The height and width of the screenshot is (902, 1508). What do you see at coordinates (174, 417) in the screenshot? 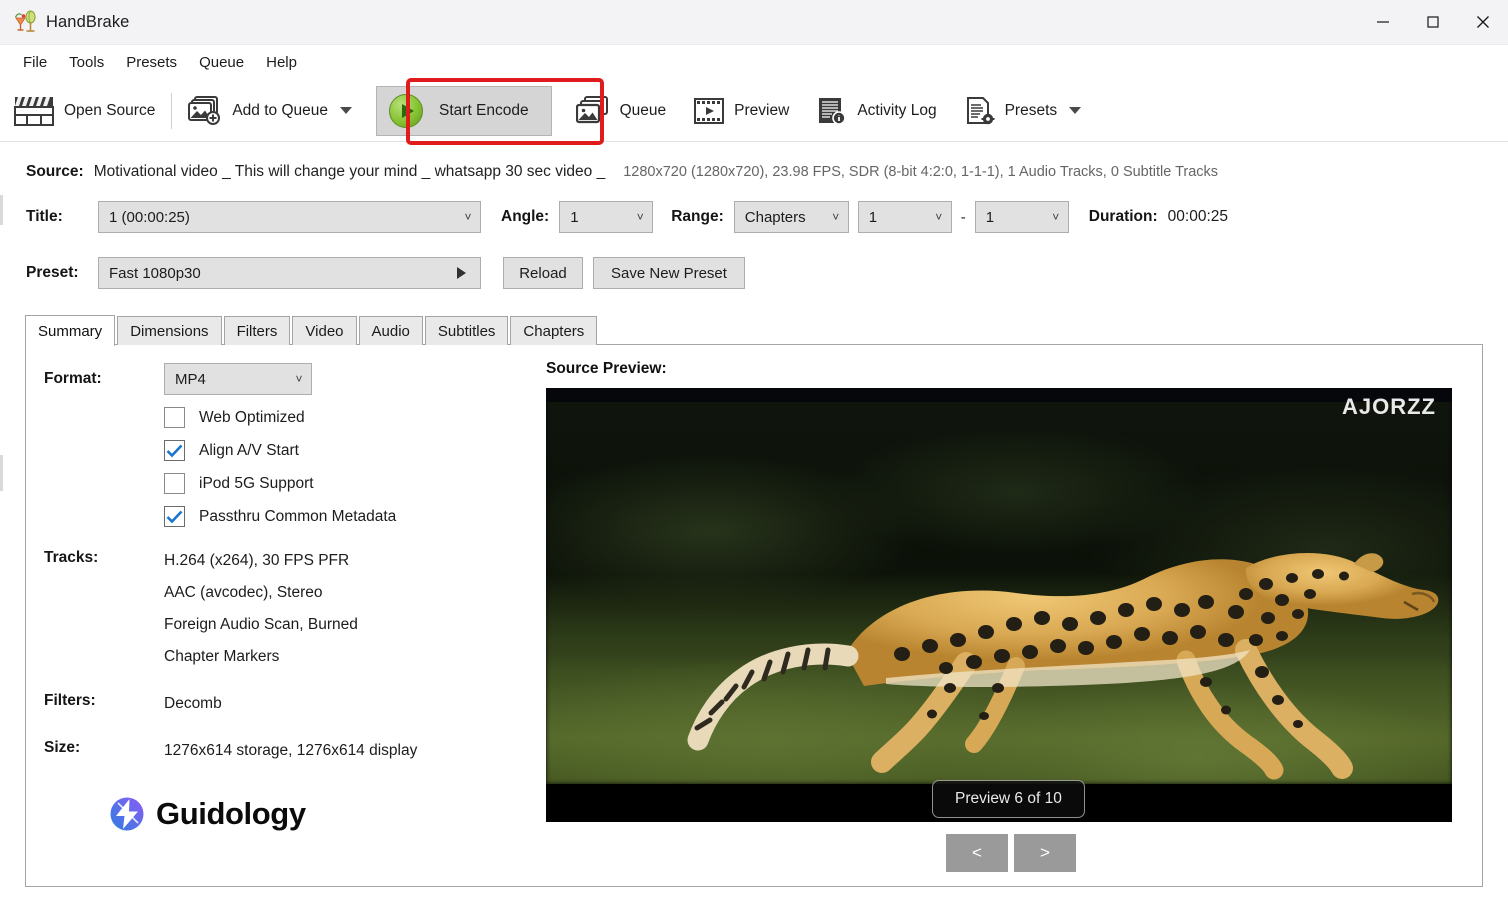
I see `web-optimized-checkbox` at bounding box center [174, 417].